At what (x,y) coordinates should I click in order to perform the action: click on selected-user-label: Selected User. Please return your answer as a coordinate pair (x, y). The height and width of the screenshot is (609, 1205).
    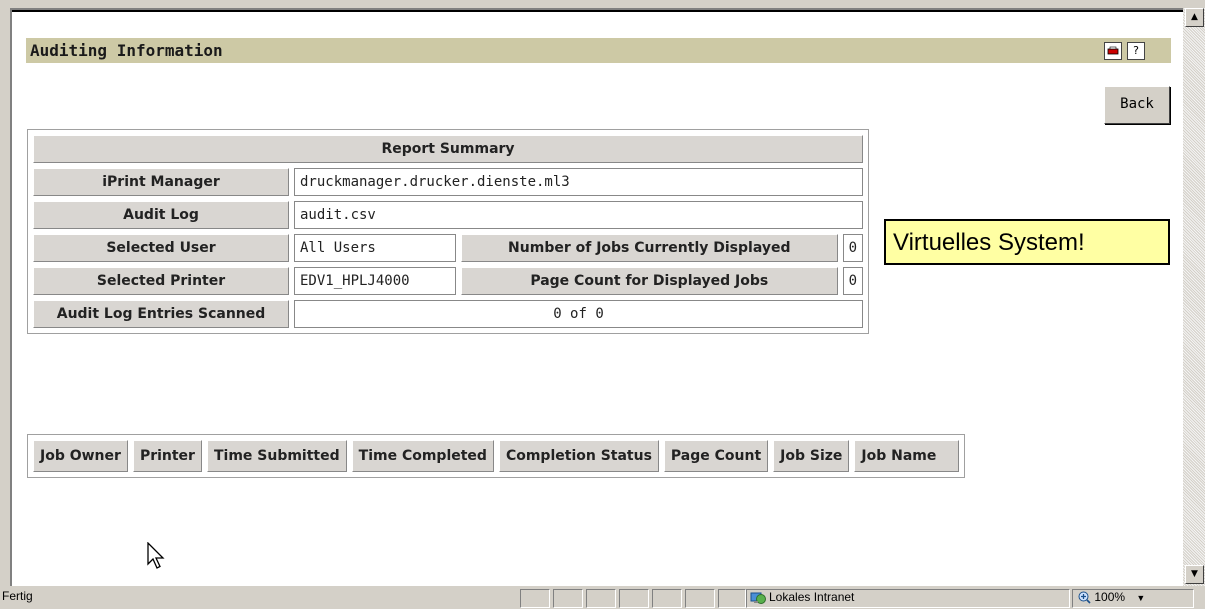
    Looking at the image, I should click on (161, 248).